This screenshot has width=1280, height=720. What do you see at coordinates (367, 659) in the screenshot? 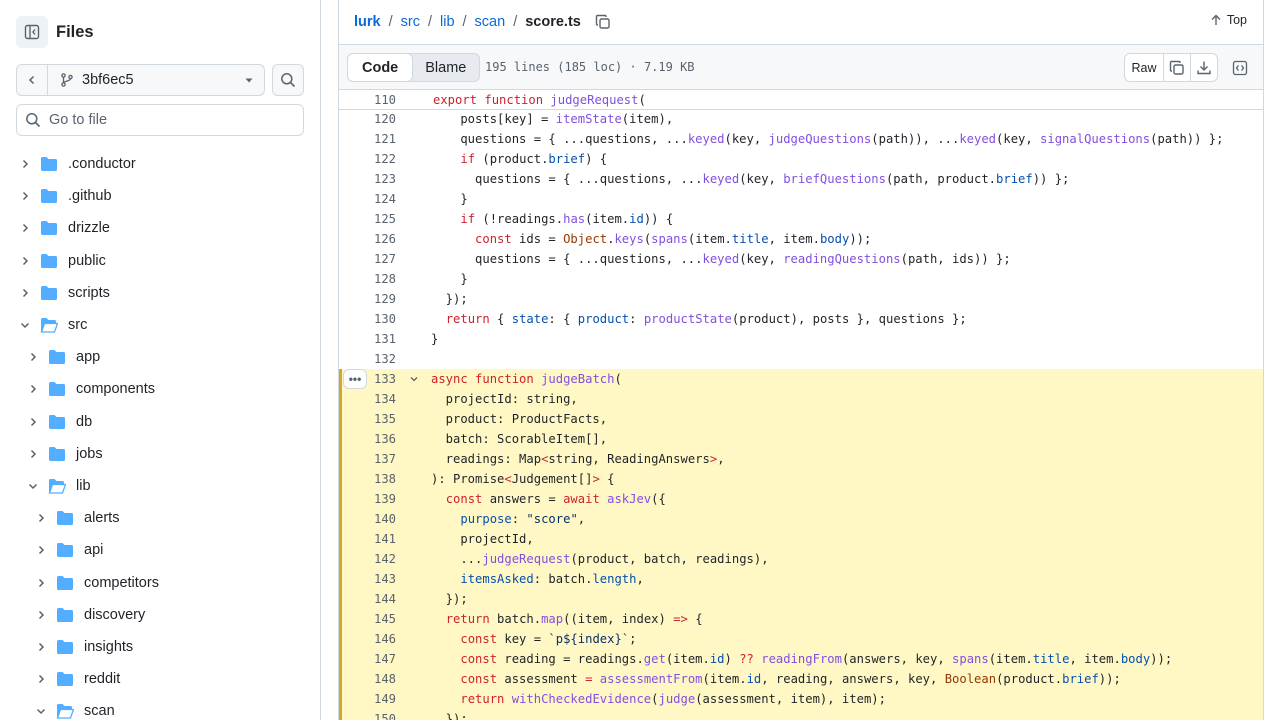
I see `line-number: 147` at bounding box center [367, 659].